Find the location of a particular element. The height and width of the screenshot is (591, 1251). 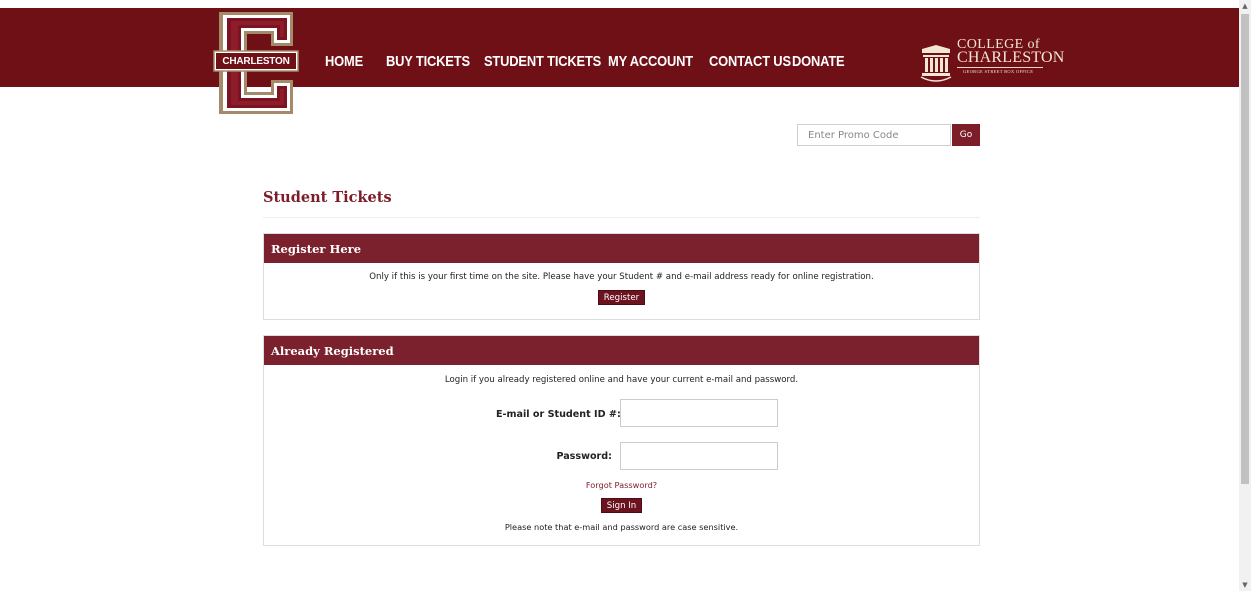

scroll-up-icon: ▲ is located at coordinates (1245, 6).